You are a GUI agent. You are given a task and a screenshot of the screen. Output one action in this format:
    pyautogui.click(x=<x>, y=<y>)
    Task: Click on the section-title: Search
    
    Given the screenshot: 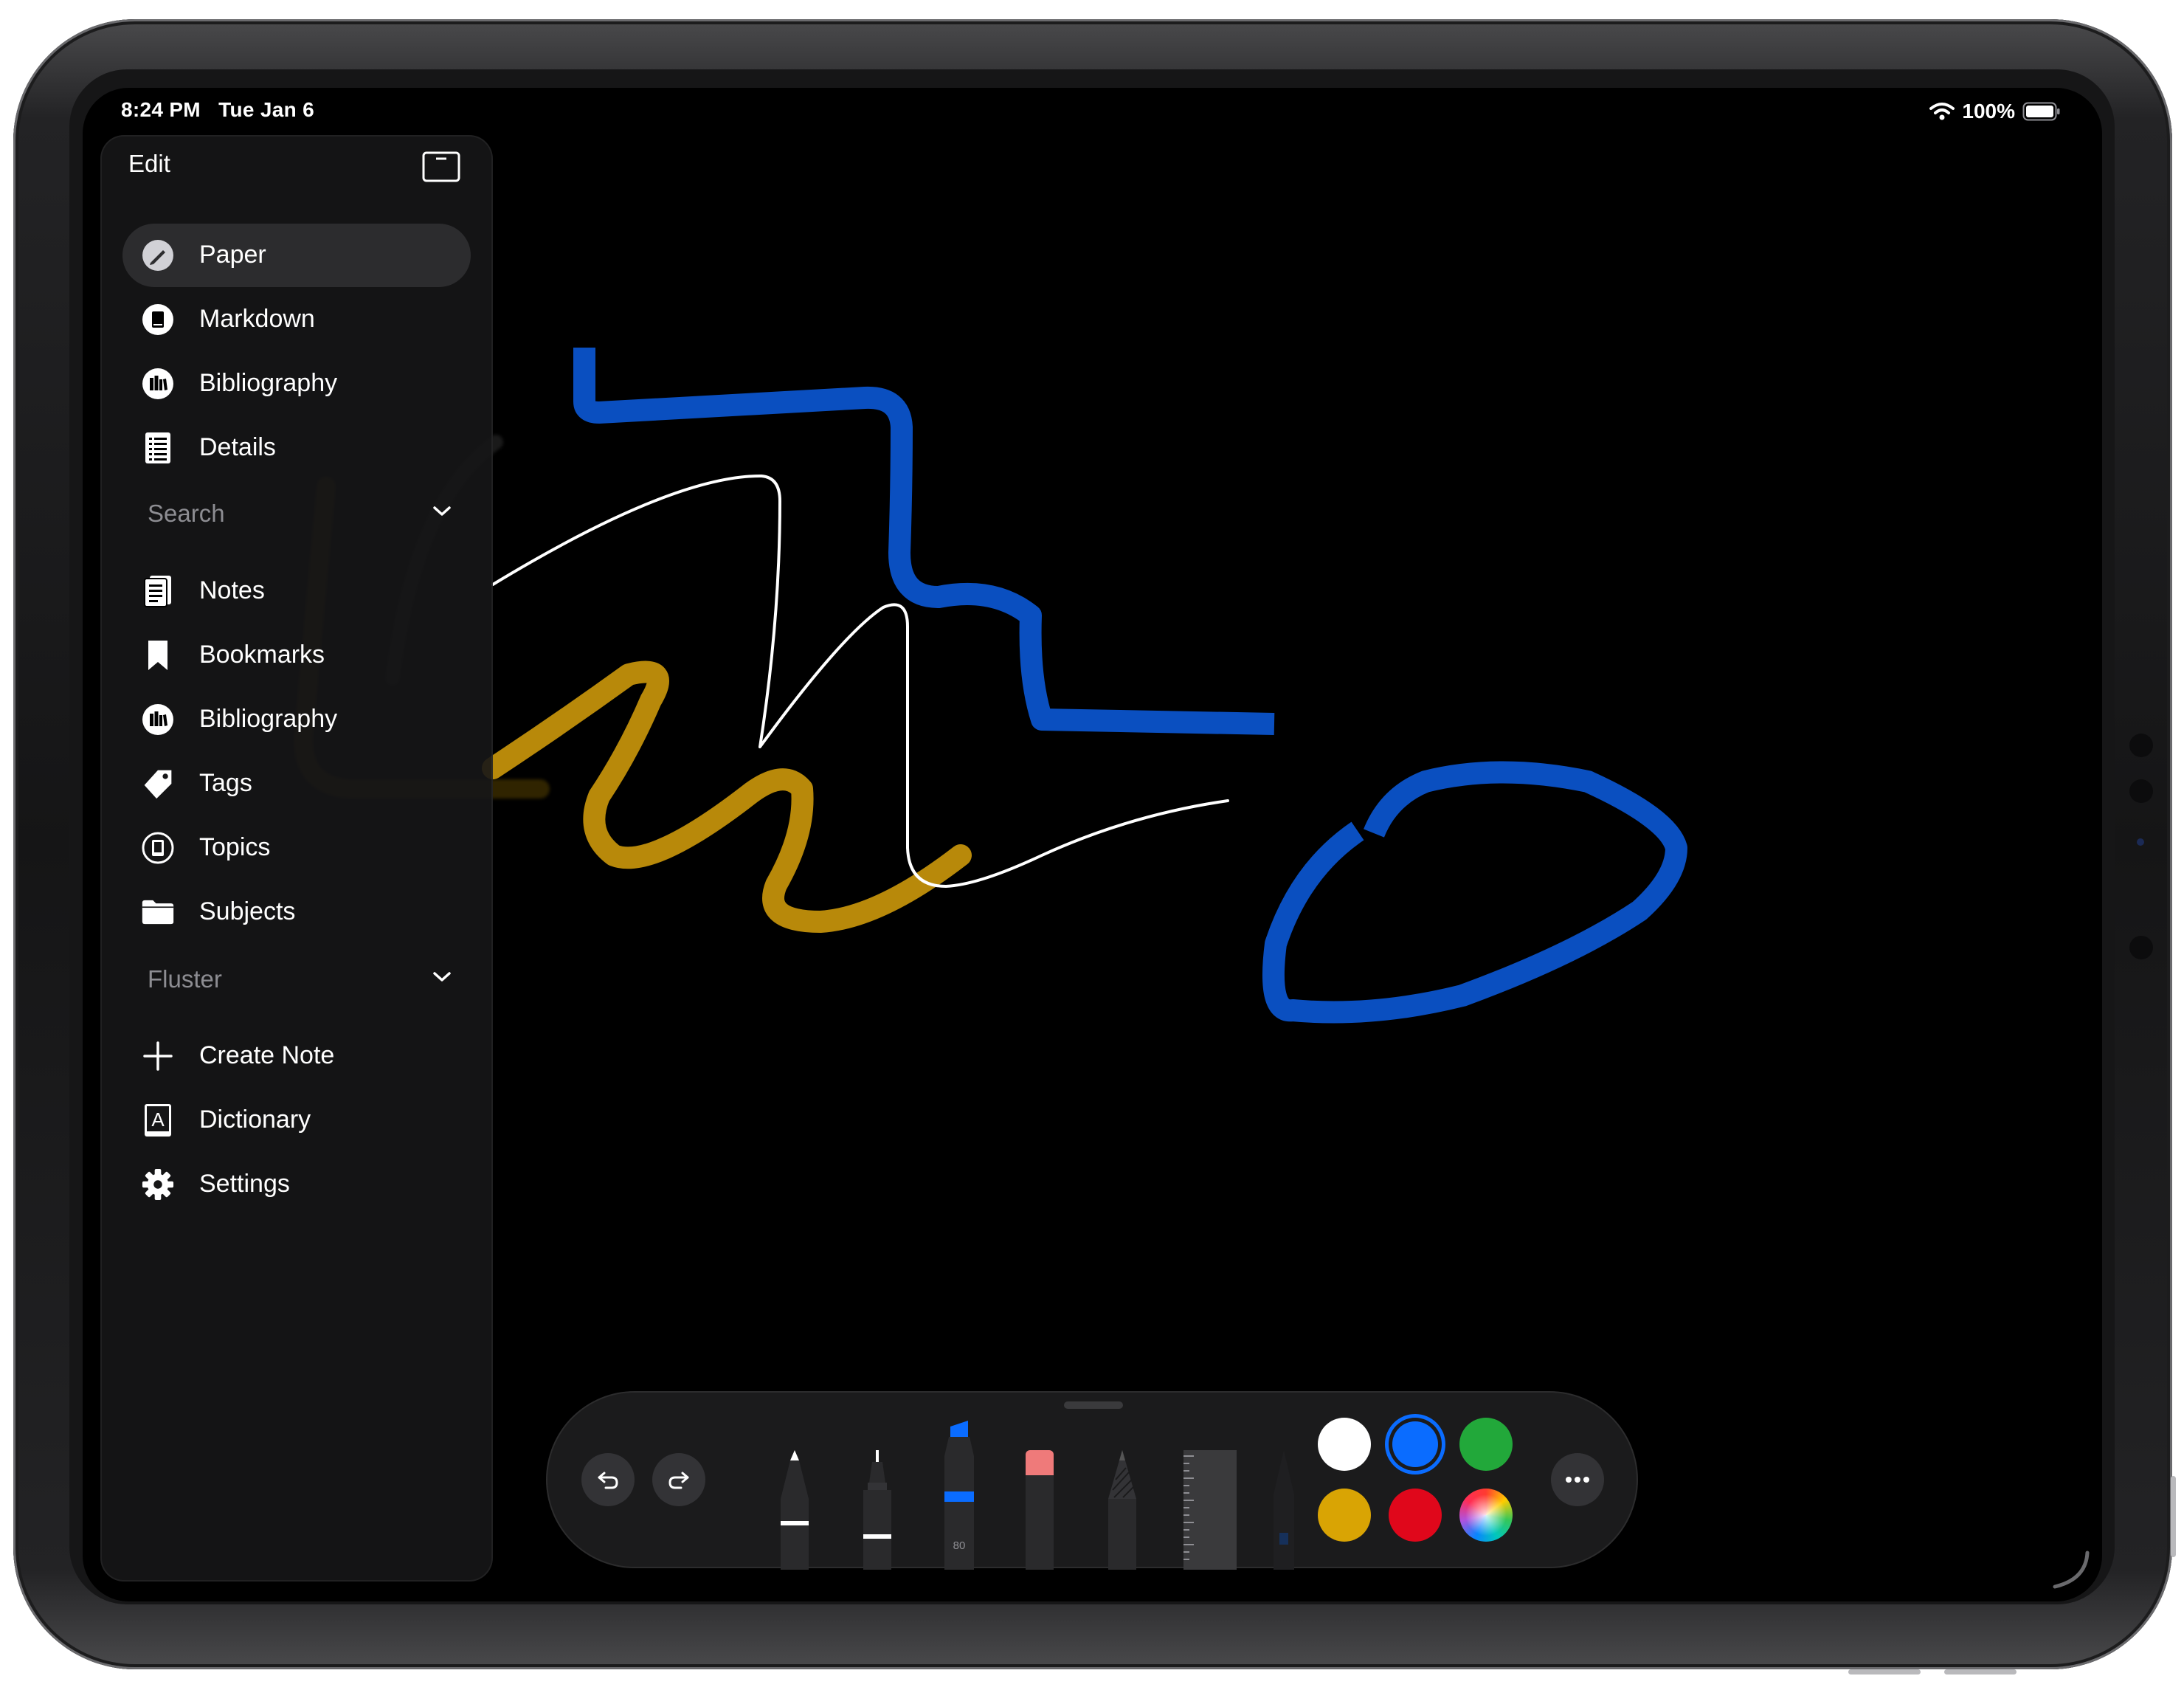 What is the action you would take?
    pyautogui.click(x=186, y=514)
    